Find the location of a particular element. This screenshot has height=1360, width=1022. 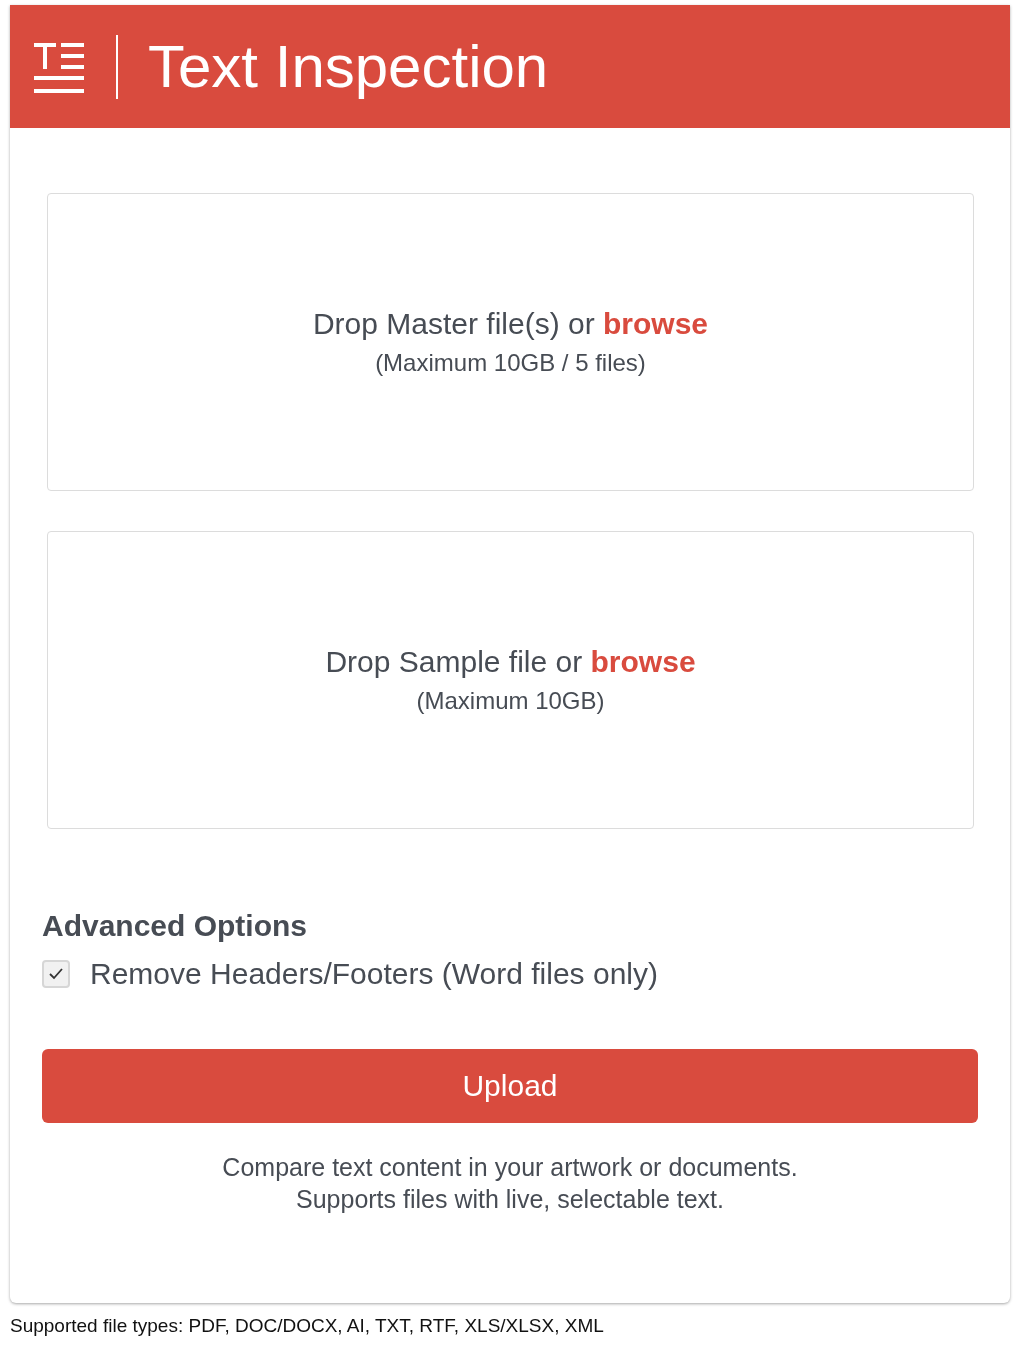

size-limit: (Maximum 10GB / 5 files) is located at coordinates (510, 363).